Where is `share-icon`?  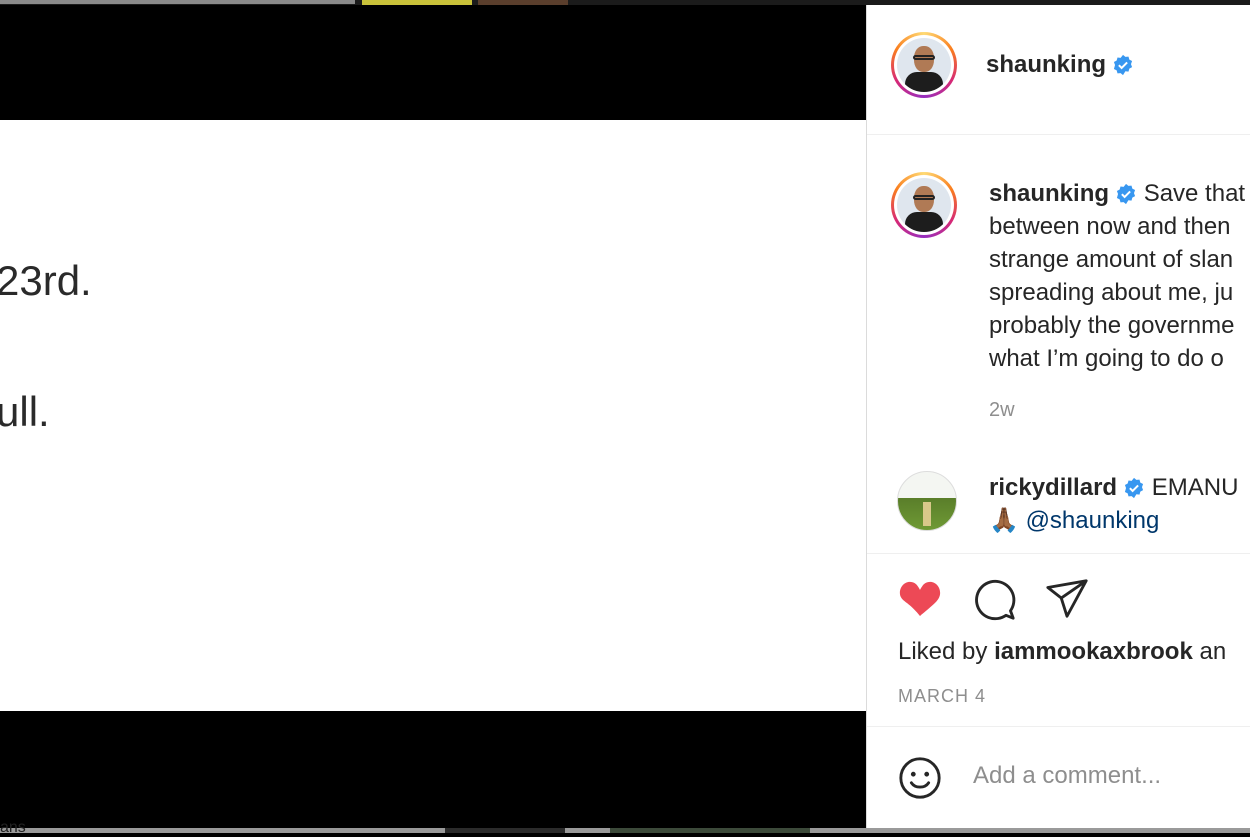 share-icon is located at coordinates (1067, 599).